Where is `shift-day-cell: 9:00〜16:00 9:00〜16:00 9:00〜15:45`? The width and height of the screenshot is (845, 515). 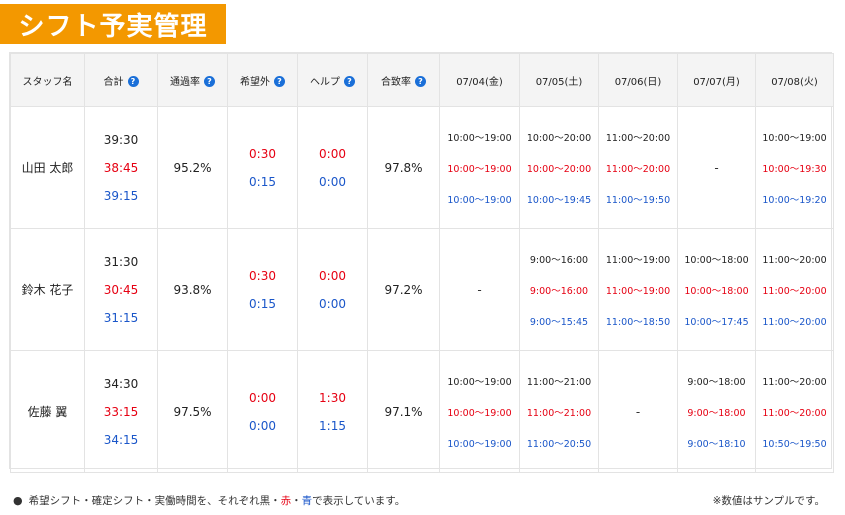 shift-day-cell: 9:00〜16:00 9:00〜16:00 9:00〜15:45 is located at coordinates (559, 289).